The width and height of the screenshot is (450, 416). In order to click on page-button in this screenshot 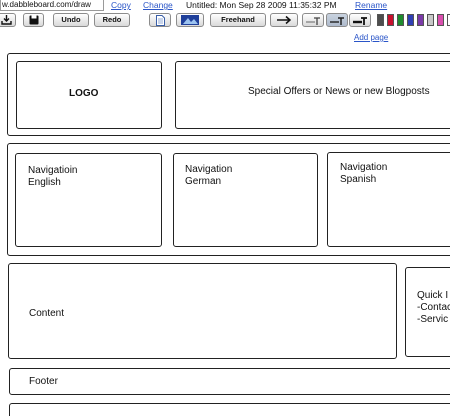, I will do `click(160, 20)`.